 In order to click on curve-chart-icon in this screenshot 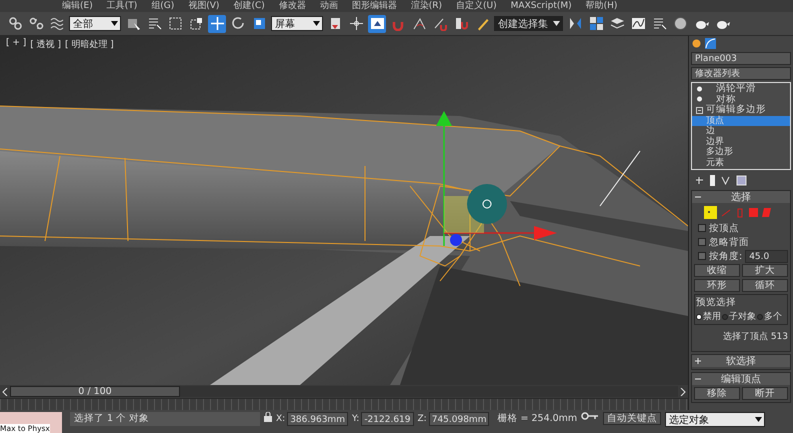, I will do `click(638, 23)`.